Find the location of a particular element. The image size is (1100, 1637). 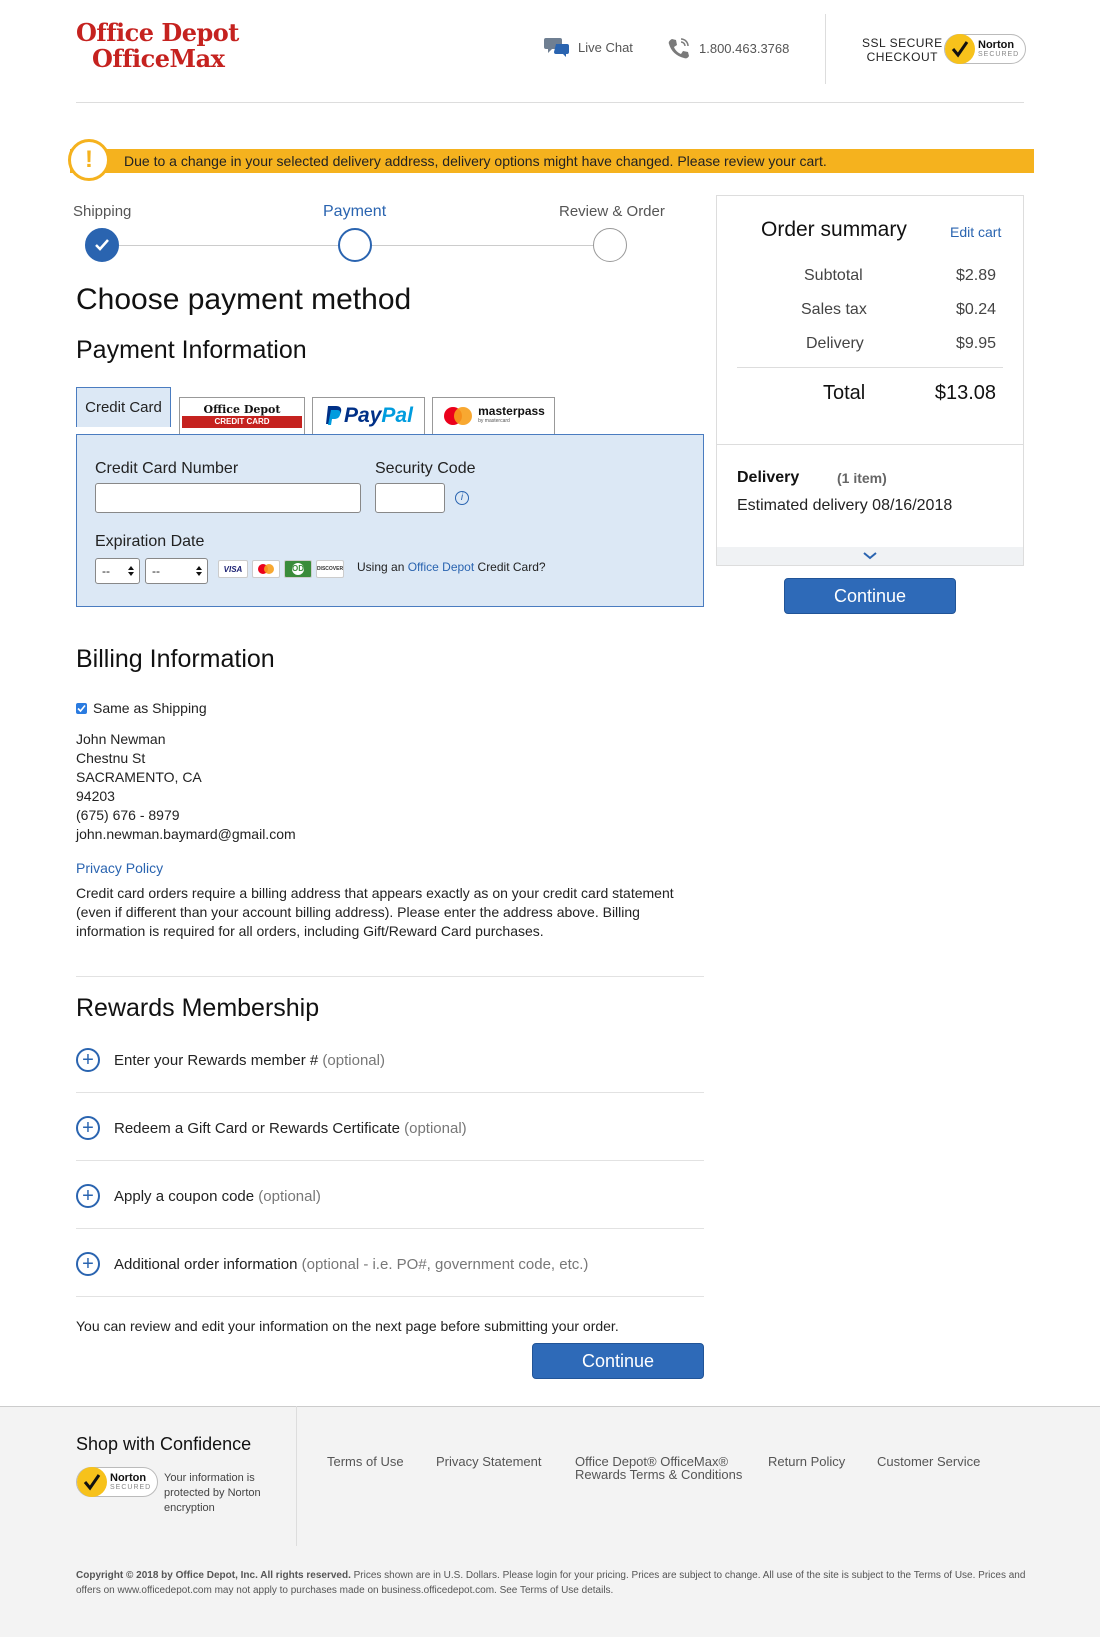

expiration-year-select: -- is located at coordinates (176, 571).